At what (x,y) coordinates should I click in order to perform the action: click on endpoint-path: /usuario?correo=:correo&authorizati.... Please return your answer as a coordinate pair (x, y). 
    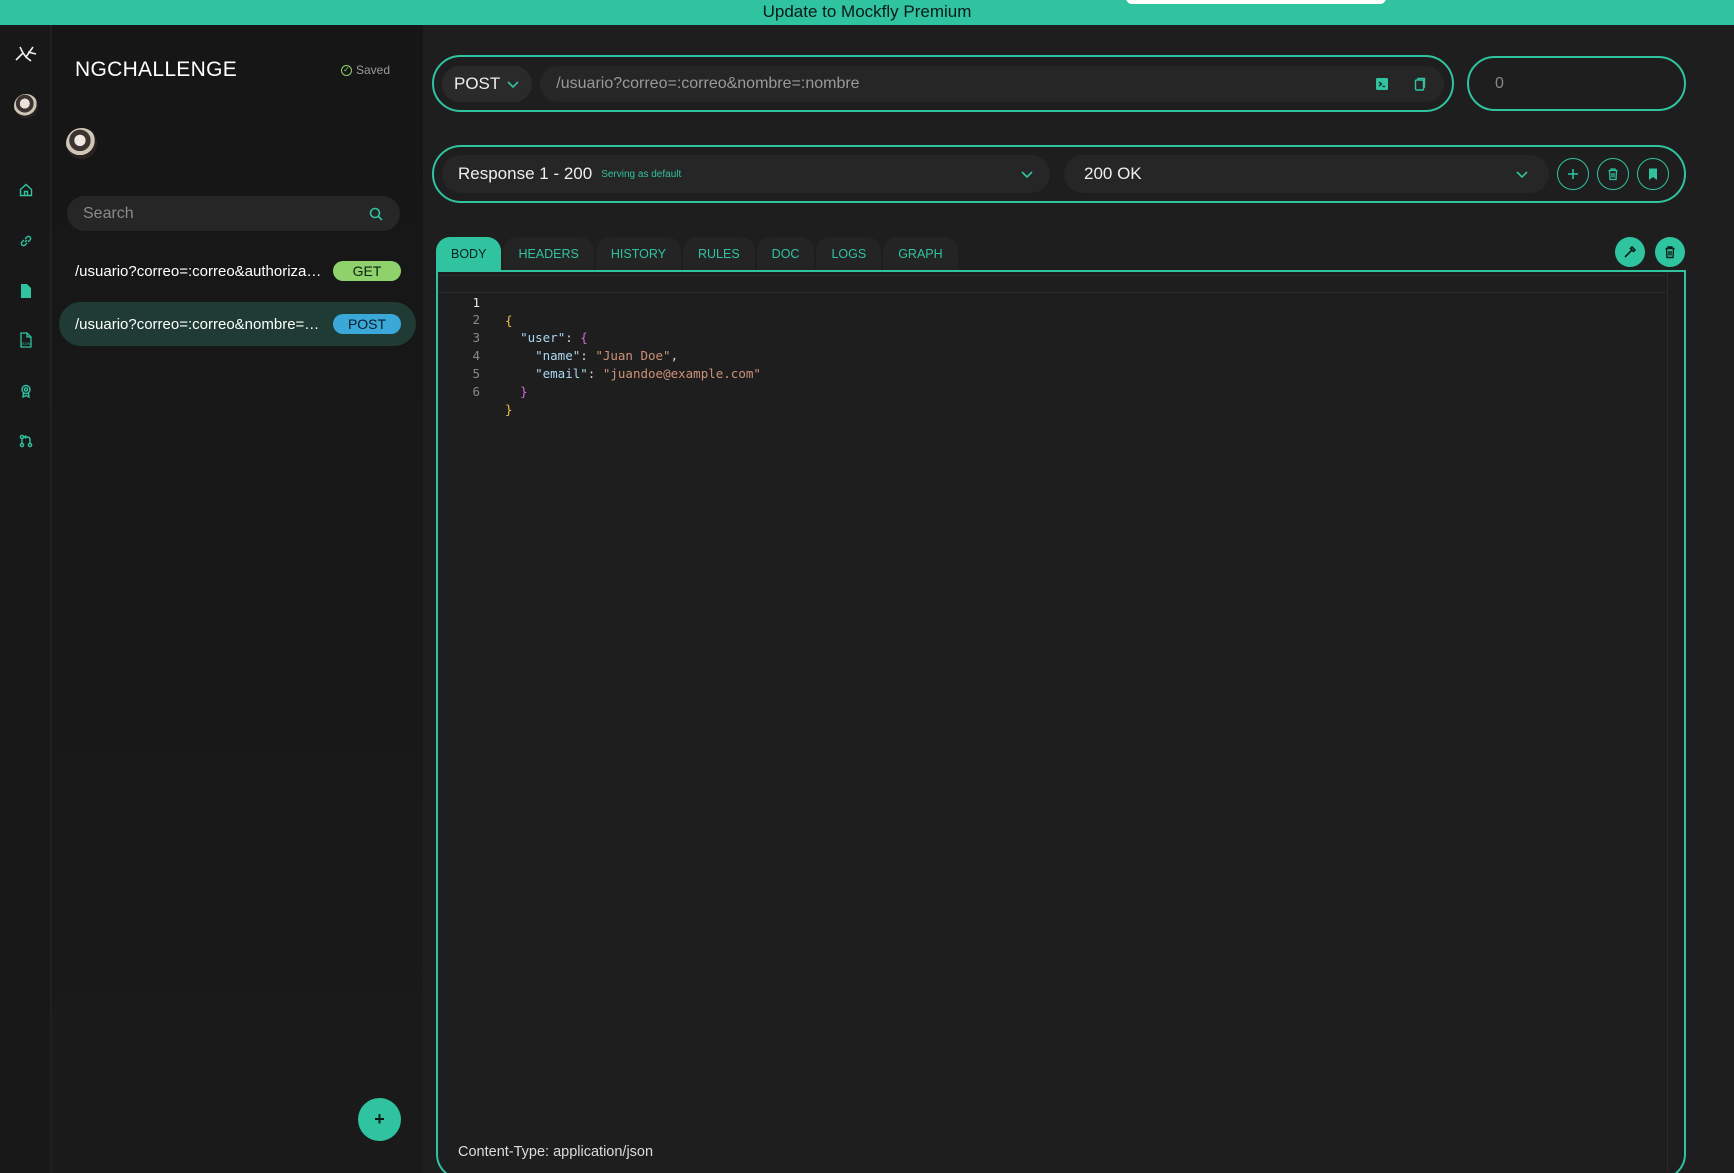
    Looking at the image, I should click on (199, 271).